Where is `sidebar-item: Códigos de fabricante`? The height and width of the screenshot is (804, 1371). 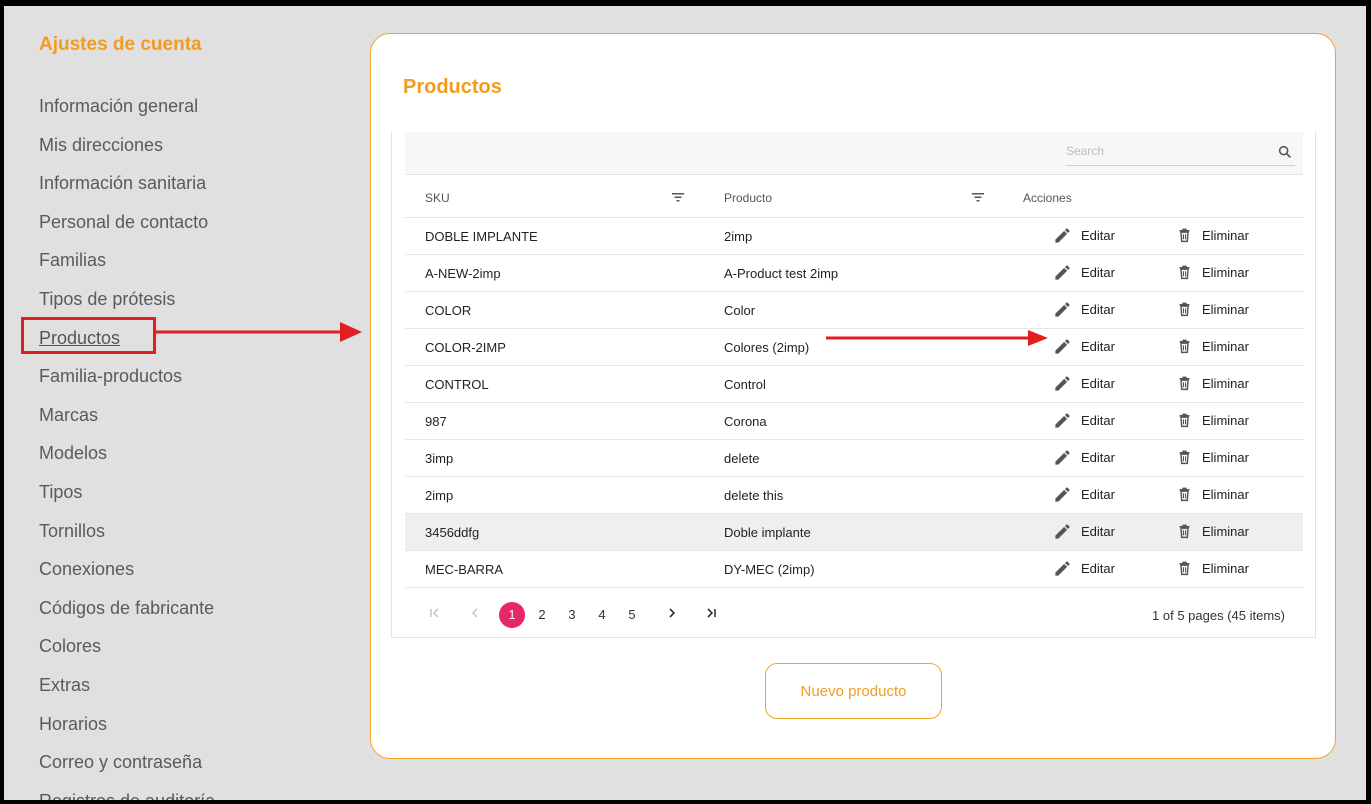 sidebar-item: Códigos de fabricante is located at coordinates (127, 615).